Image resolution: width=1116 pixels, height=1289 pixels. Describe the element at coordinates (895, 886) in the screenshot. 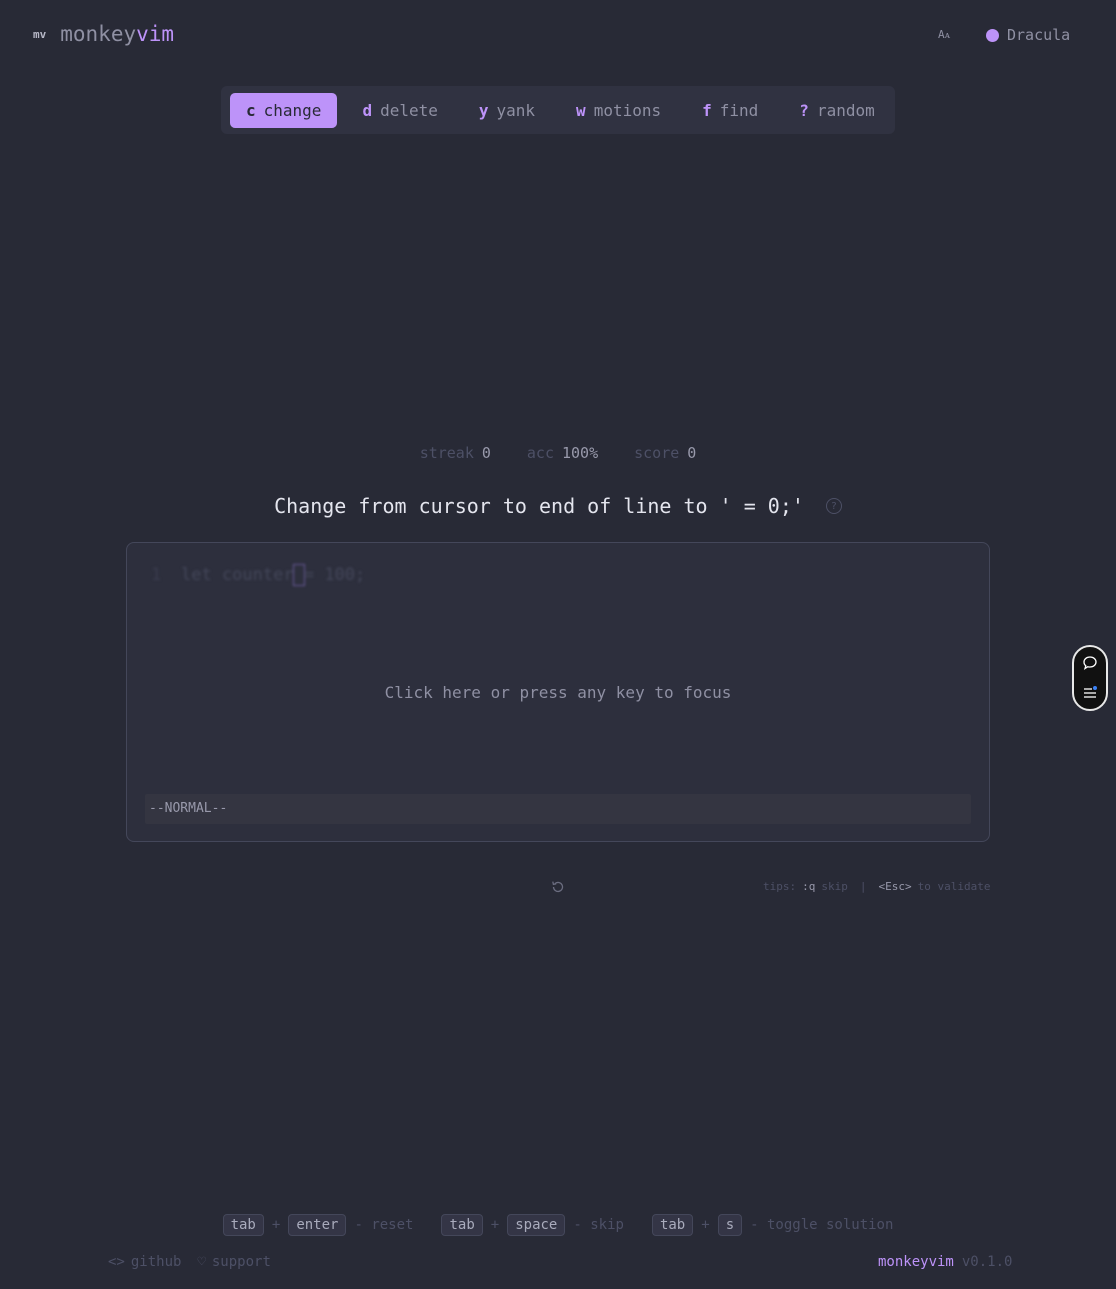

I see `tips-validate-key: <Esc>` at that location.